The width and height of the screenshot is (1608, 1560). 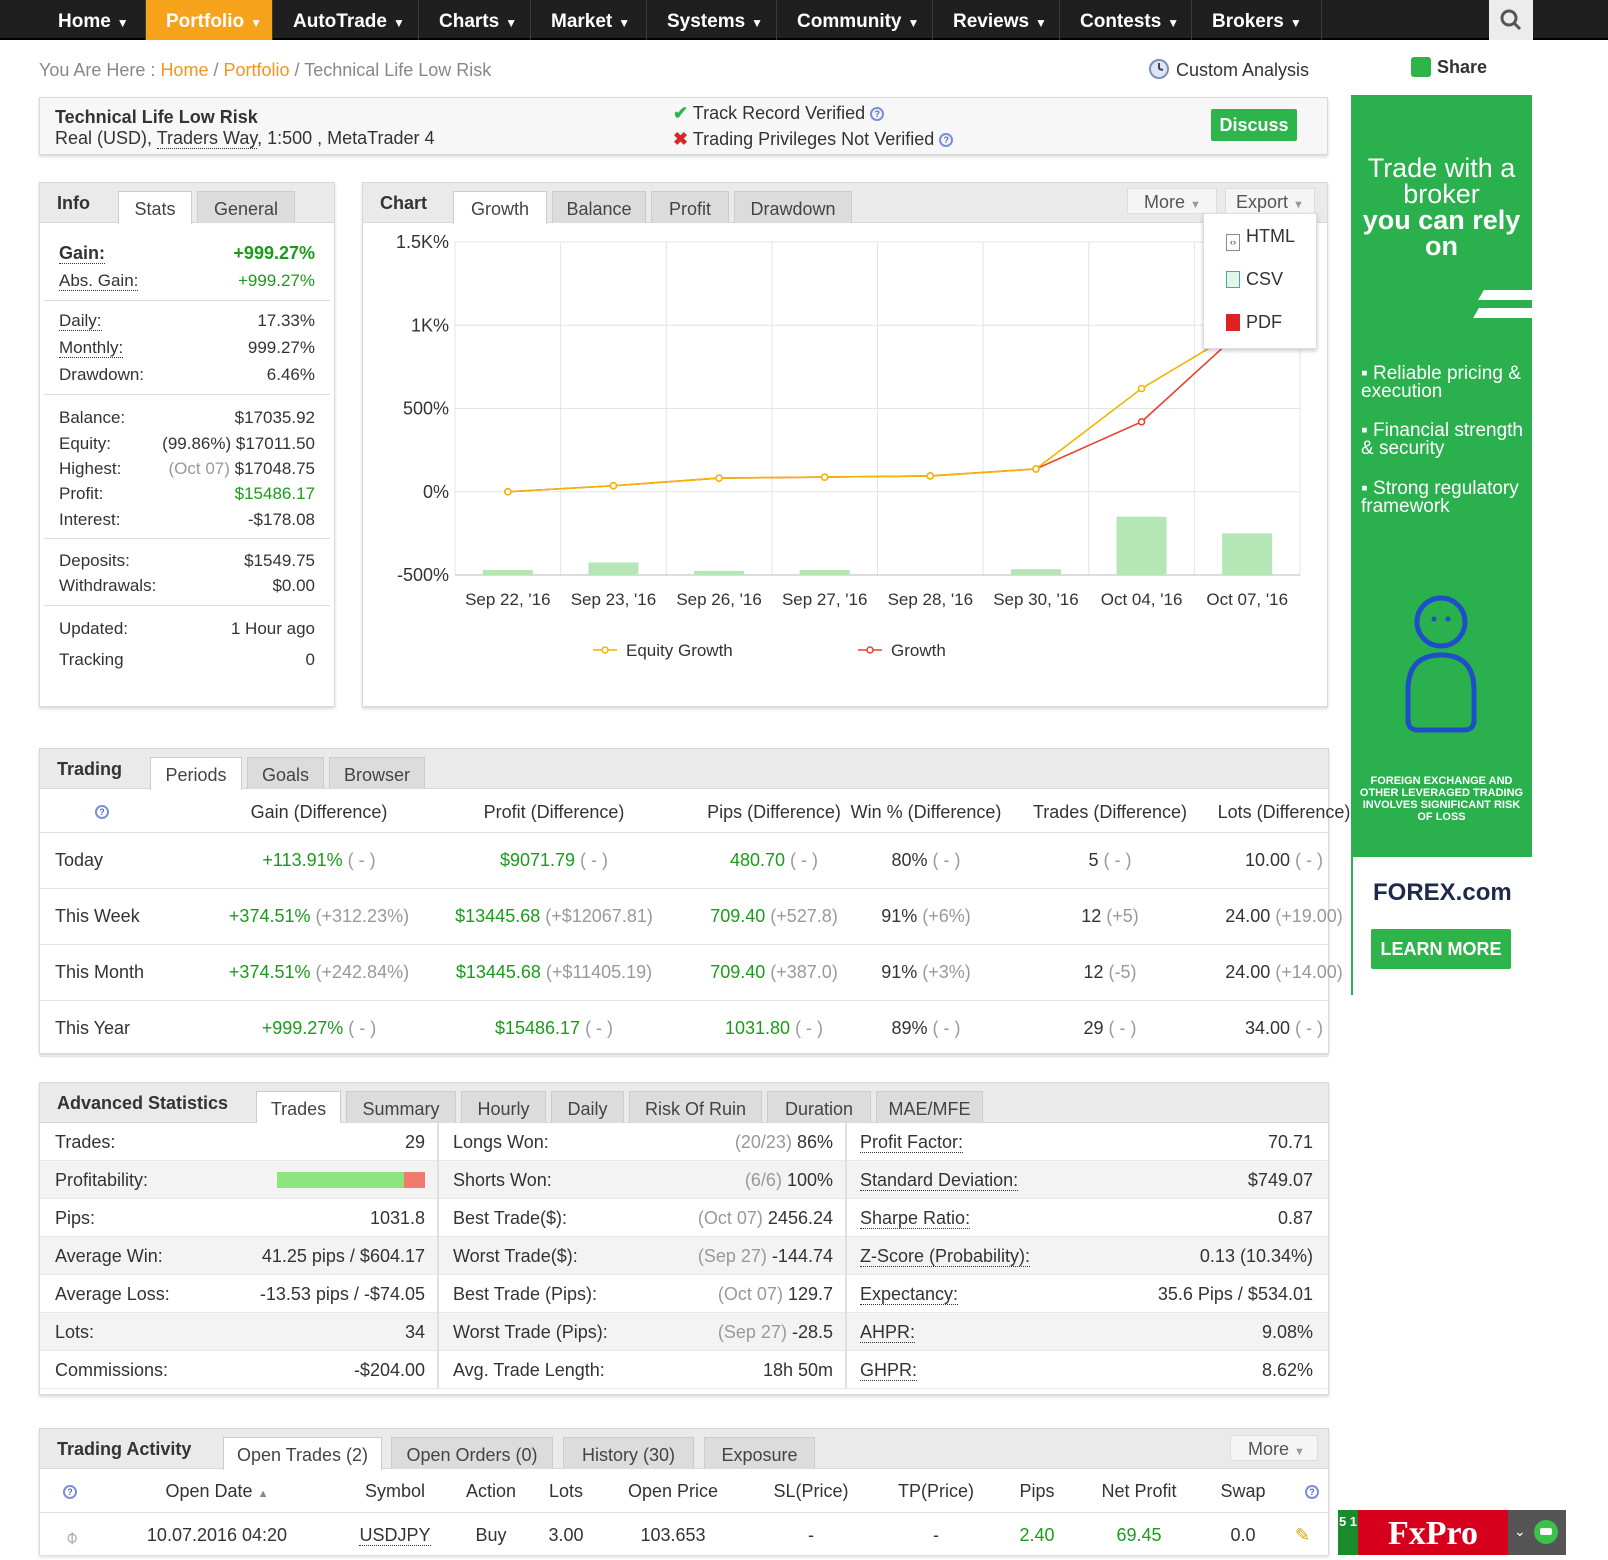 What do you see at coordinates (530, 1332) in the screenshot?
I see `stat-label: Worst Trade (Pips):` at bounding box center [530, 1332].